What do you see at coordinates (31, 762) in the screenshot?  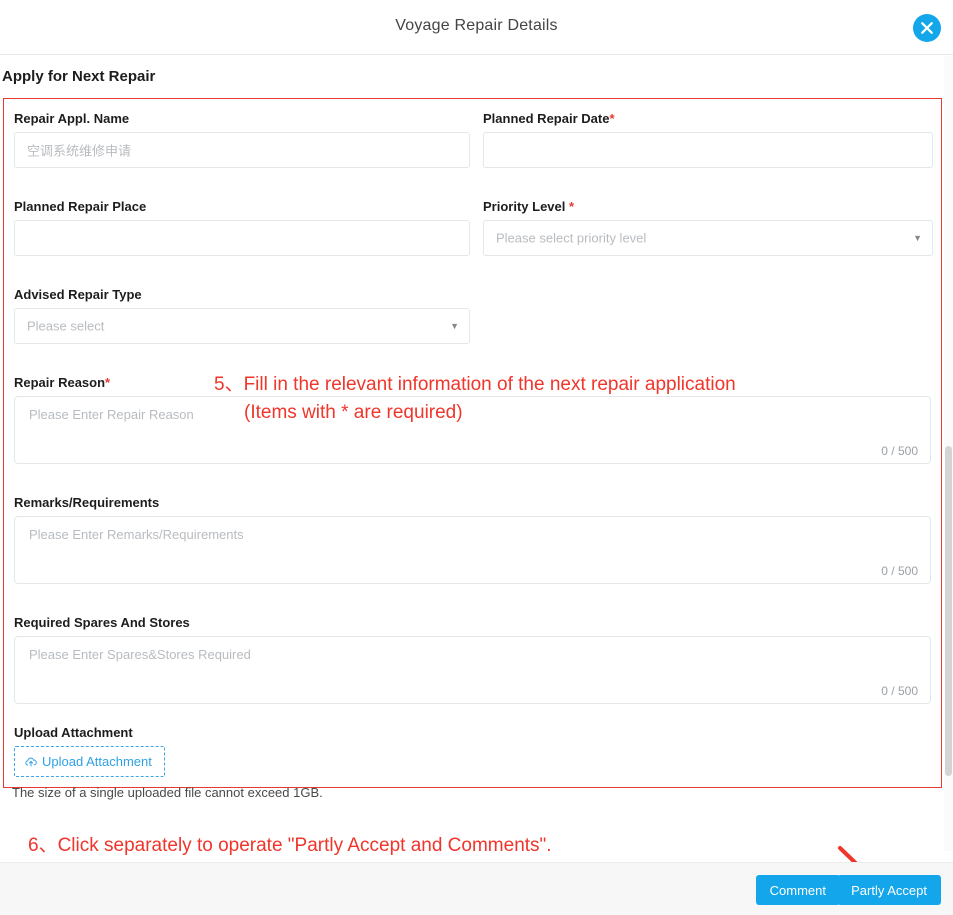 I see `cloud-upload-icon` at bounding box center [31, 762].